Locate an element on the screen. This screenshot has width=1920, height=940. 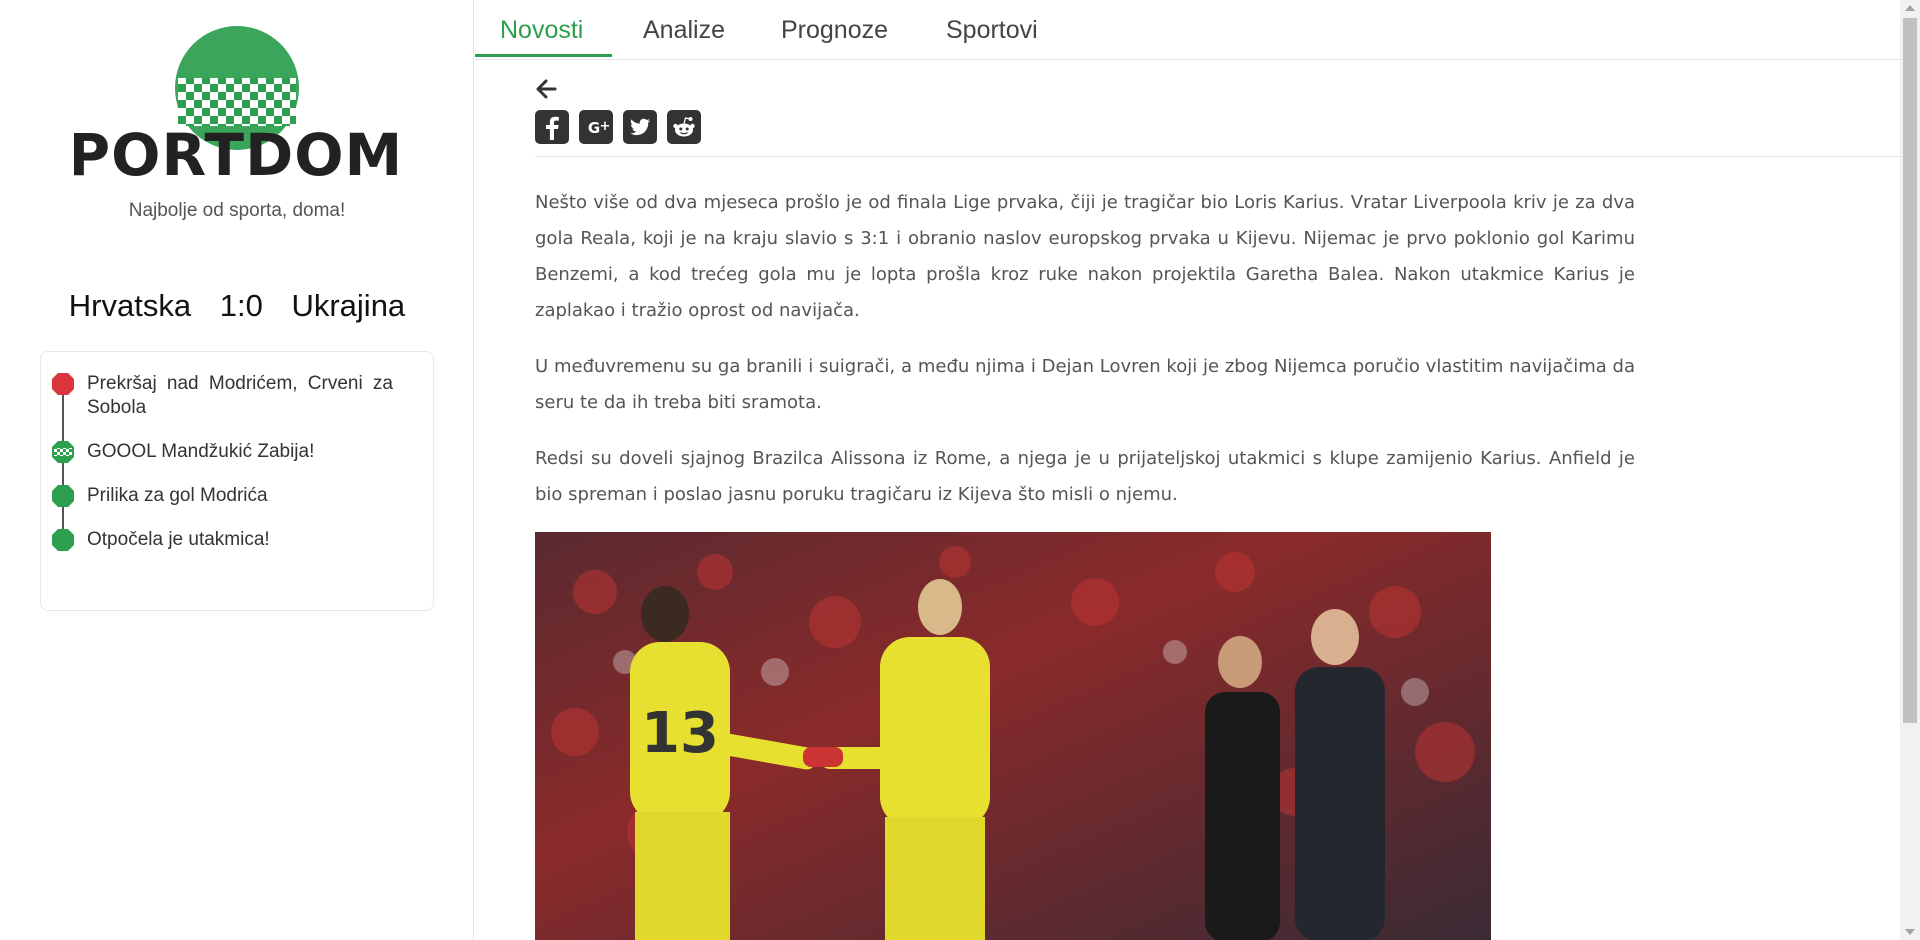
live-score: Hrvatska 1:0 Ukrajina is located at coordinates (237, 306).